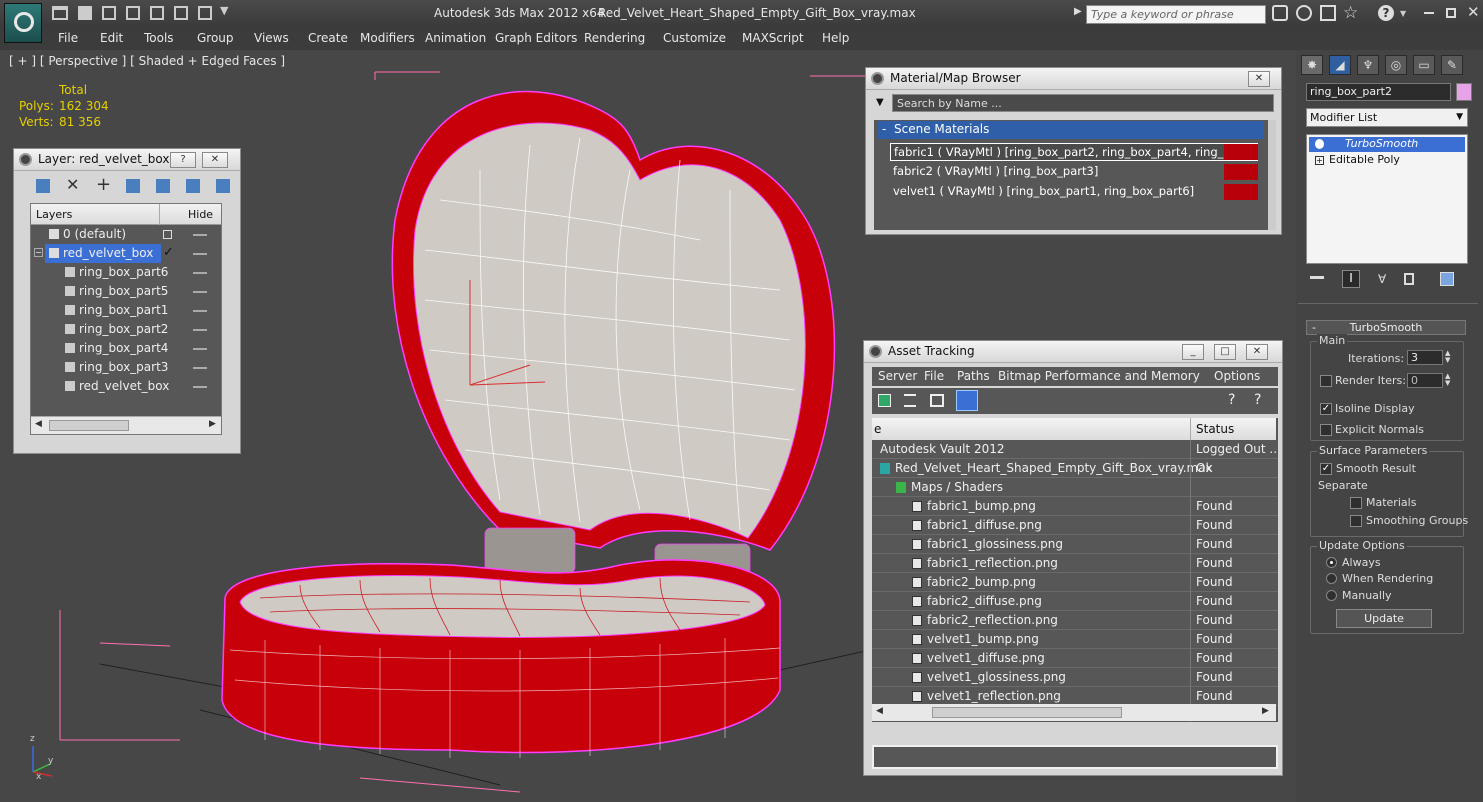 The width and height of the screenshot is (1483, 802). I want to click on chevron-down-icon: ▼, so click(224, 10).